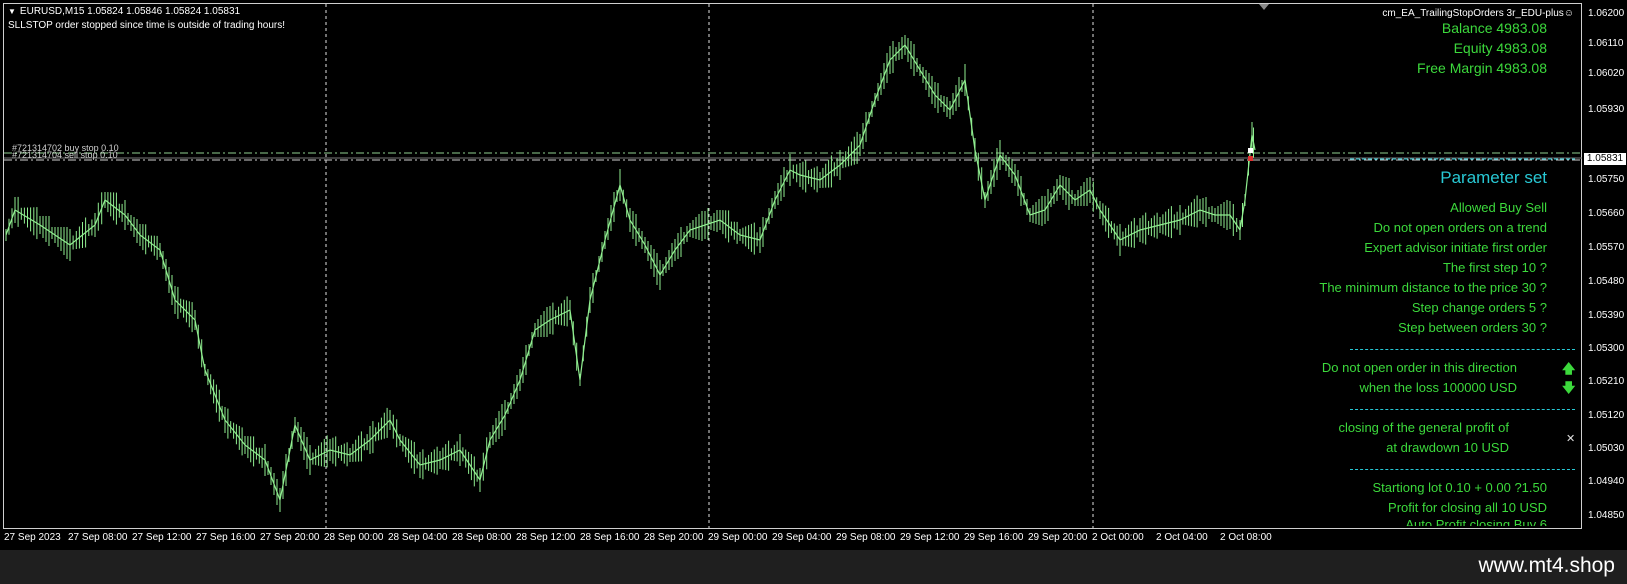  What do you see at coordinates (1606, 348) in the screenshot?
I see `price-tick-label: 1.05300` at bounding box center [1606, 348].